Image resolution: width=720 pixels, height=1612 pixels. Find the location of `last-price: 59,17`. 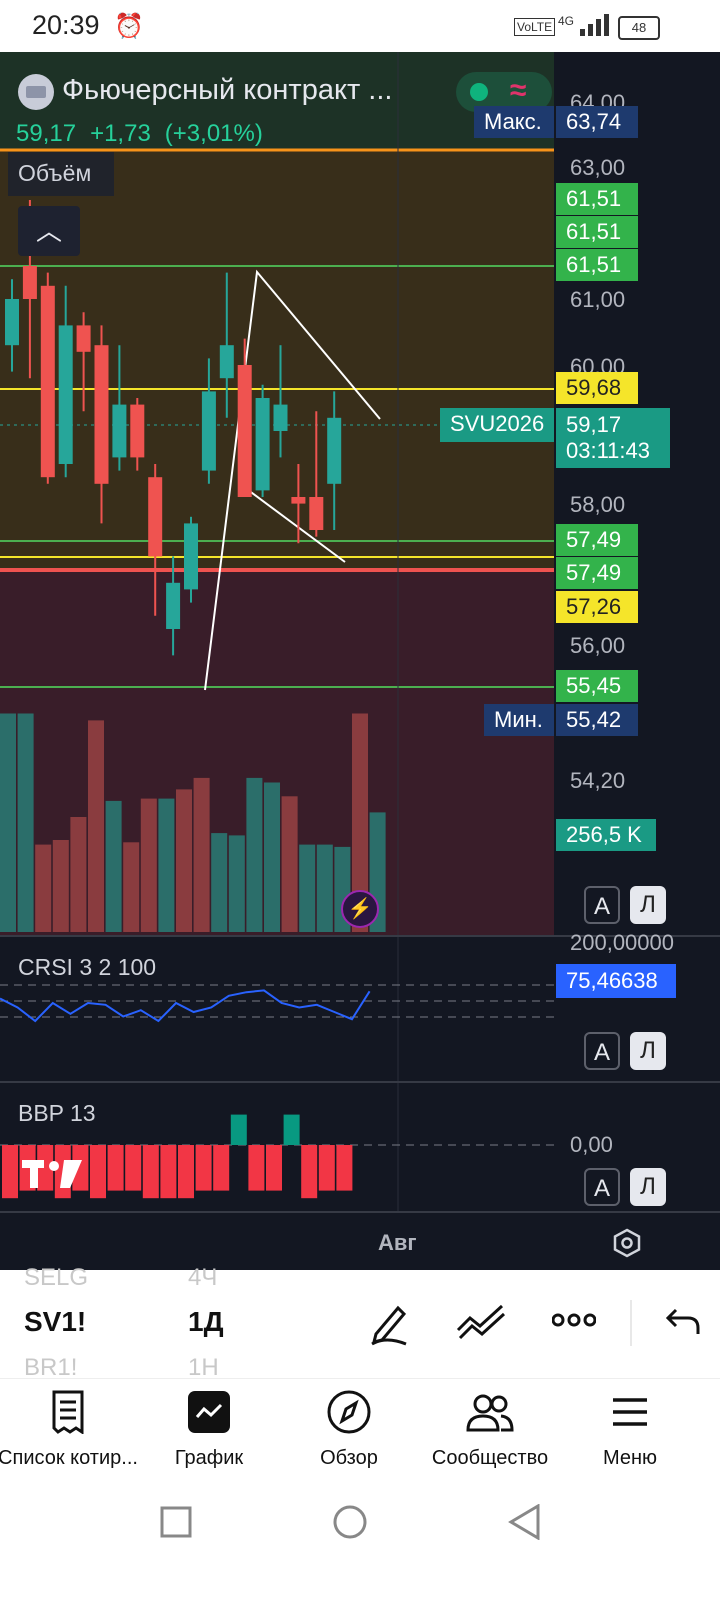

last-price: 59,17 is located at coordinates (46, 133).